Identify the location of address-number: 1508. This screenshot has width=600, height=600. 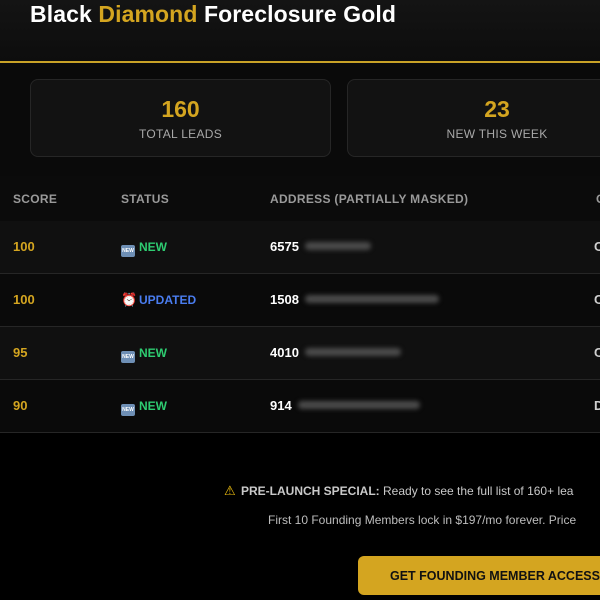
(284, 299).